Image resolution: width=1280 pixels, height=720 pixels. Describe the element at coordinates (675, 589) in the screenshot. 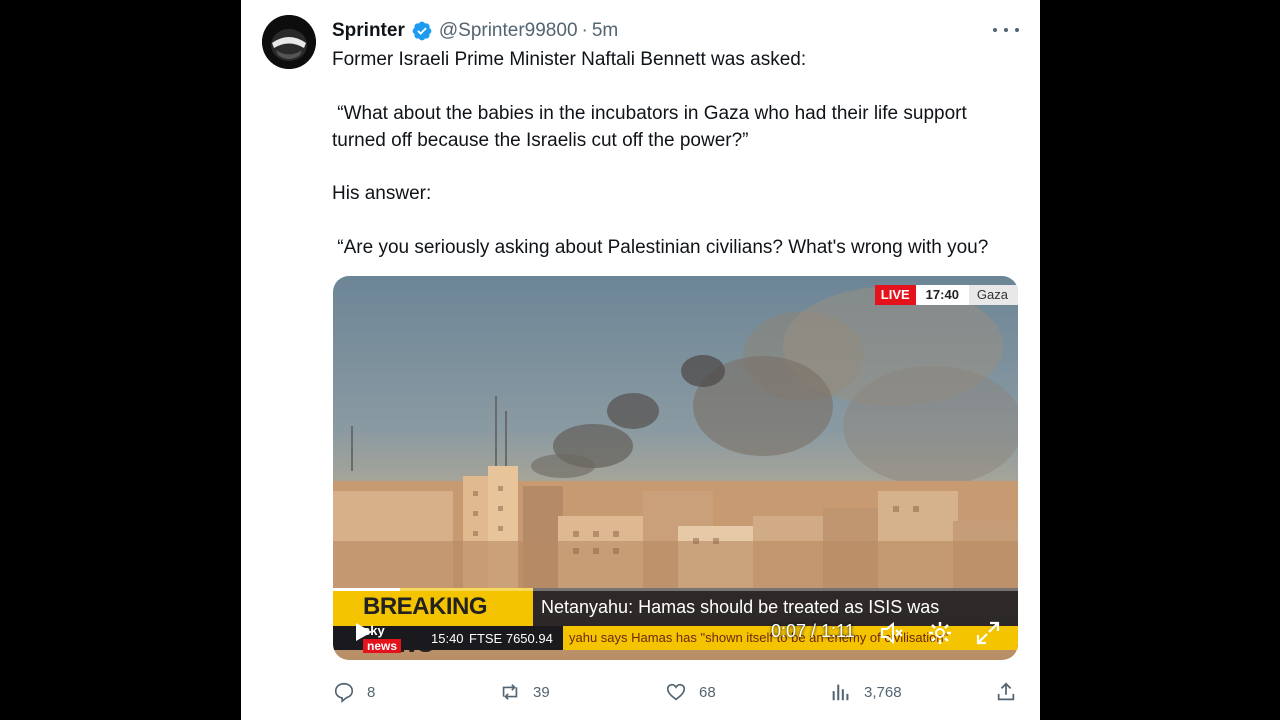

I see `video-progress-bar` at that location.